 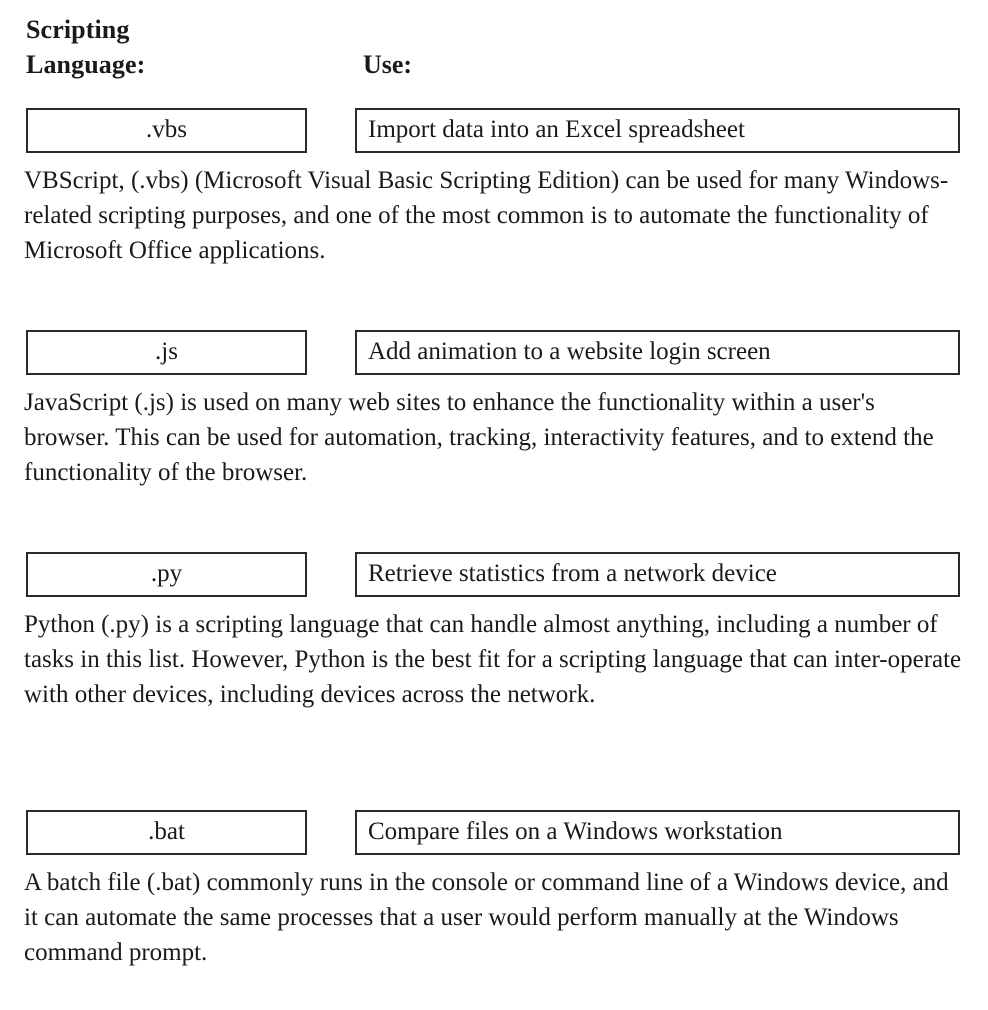 What do you see at coordinates (657, 352) in the screenshot?
I see `use-box: Add animation to a website login screen` at bounding box center [657, 352].